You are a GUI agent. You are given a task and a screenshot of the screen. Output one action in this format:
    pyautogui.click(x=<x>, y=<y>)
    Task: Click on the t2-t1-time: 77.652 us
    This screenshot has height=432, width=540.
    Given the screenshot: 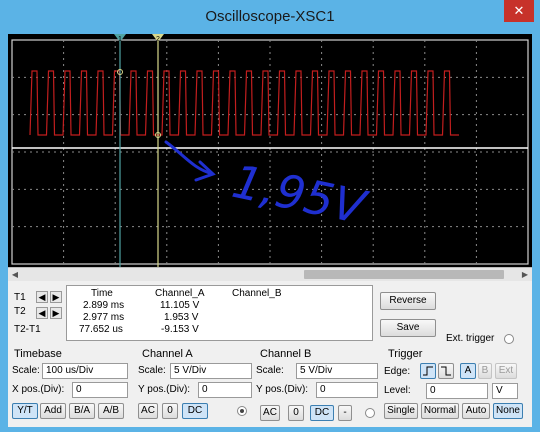 What is the action you would take?
    pyautogui.click(x=101, y=329)
    